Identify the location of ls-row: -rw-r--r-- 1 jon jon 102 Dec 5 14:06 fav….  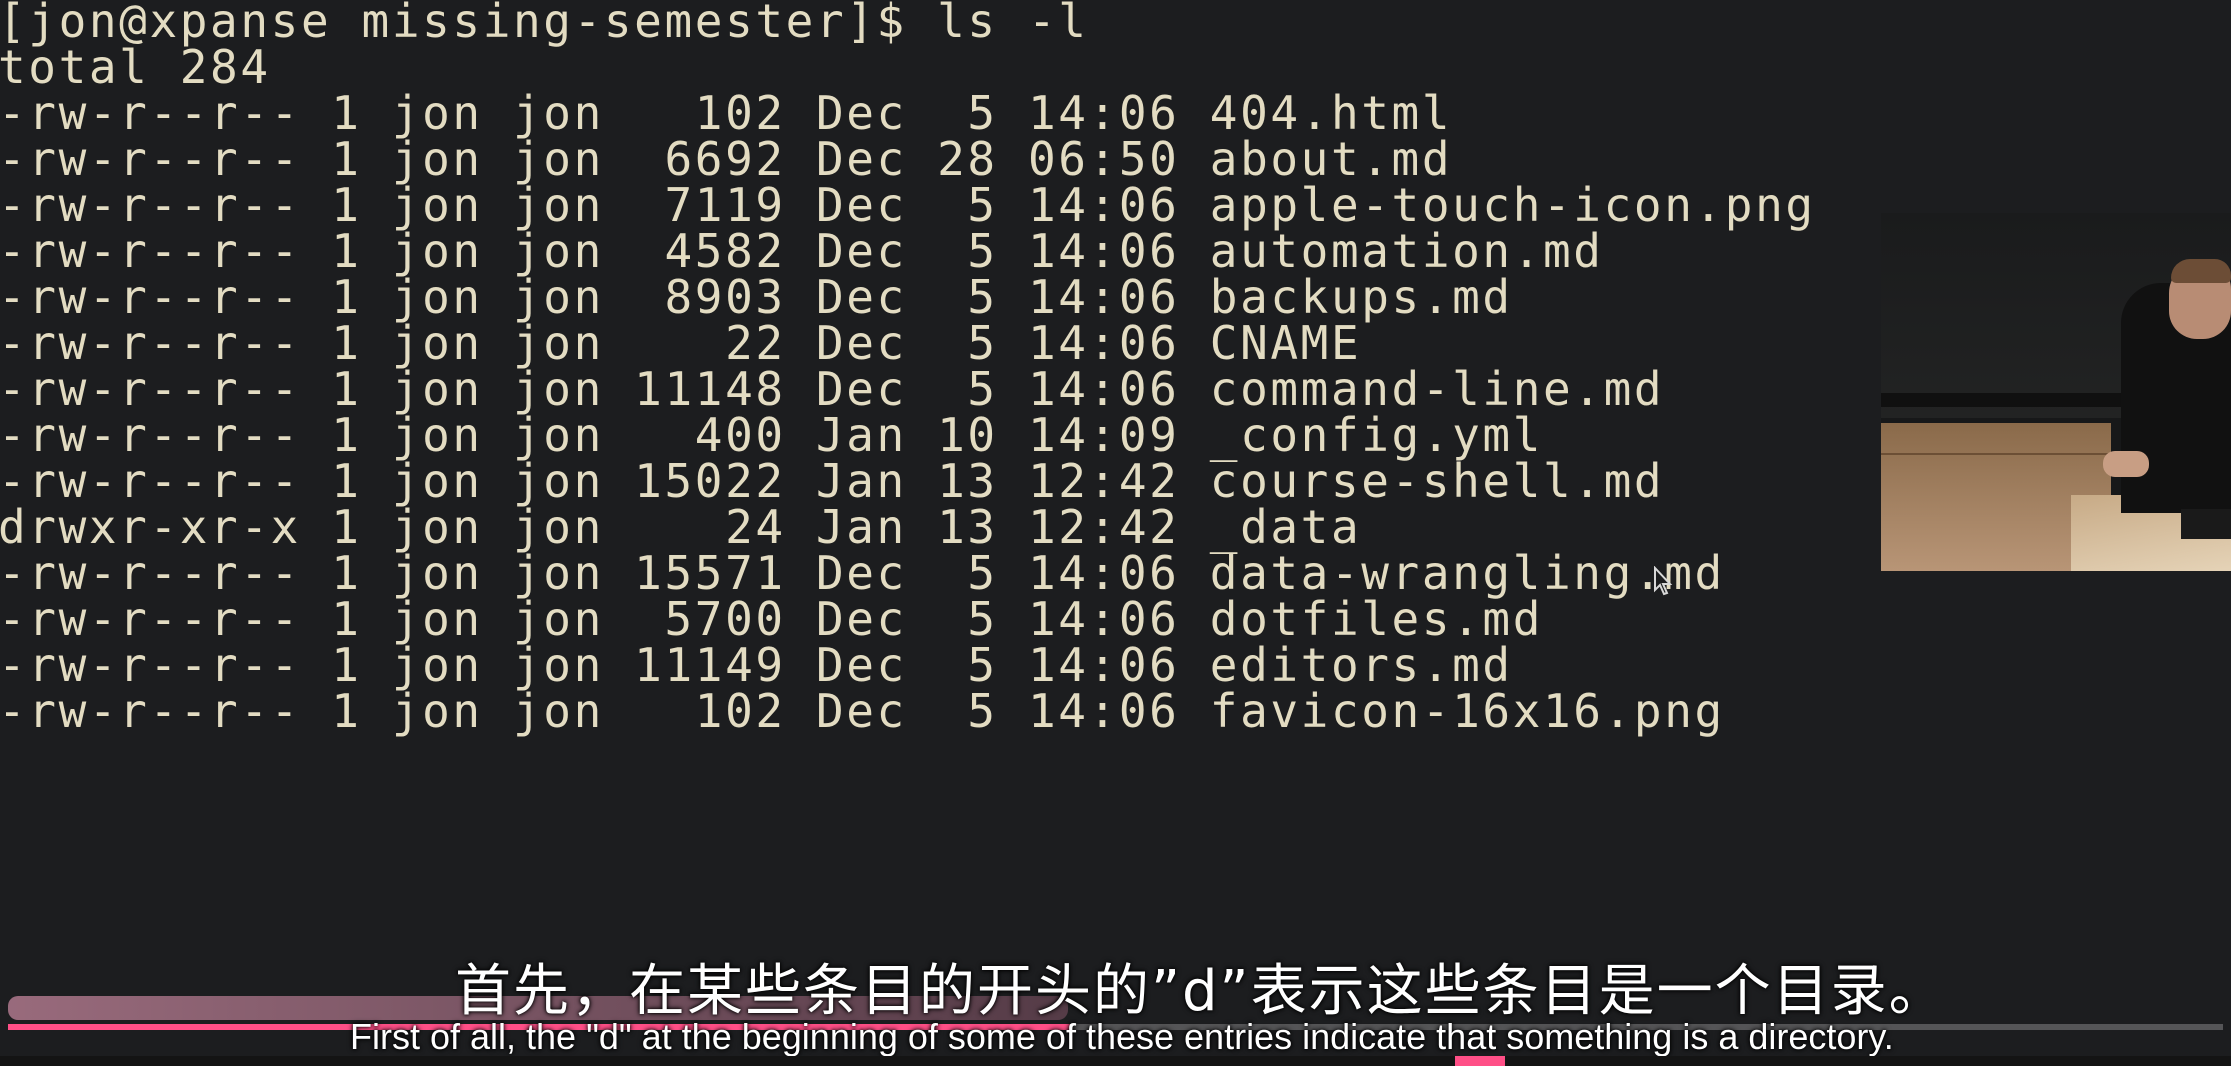
(862, 711).